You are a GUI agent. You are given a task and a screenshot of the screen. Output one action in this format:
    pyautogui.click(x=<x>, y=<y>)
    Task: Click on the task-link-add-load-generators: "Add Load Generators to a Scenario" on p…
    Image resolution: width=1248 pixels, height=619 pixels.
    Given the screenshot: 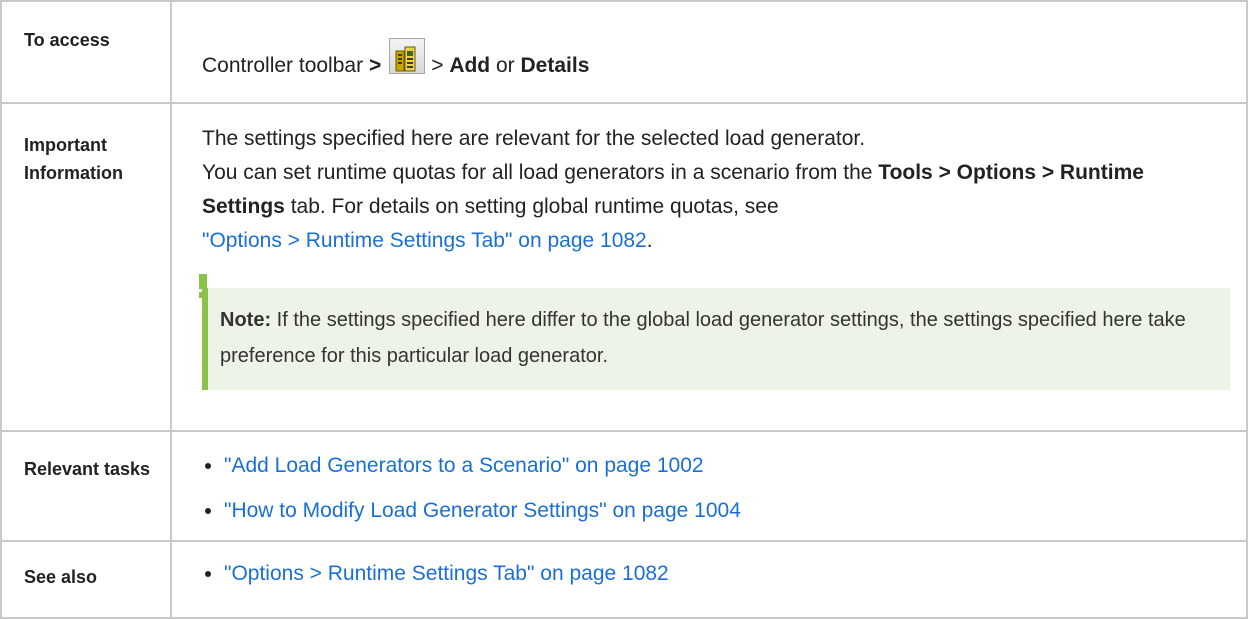 What is the action you would take?
    pyautogui.click(x=464, y=465)
    